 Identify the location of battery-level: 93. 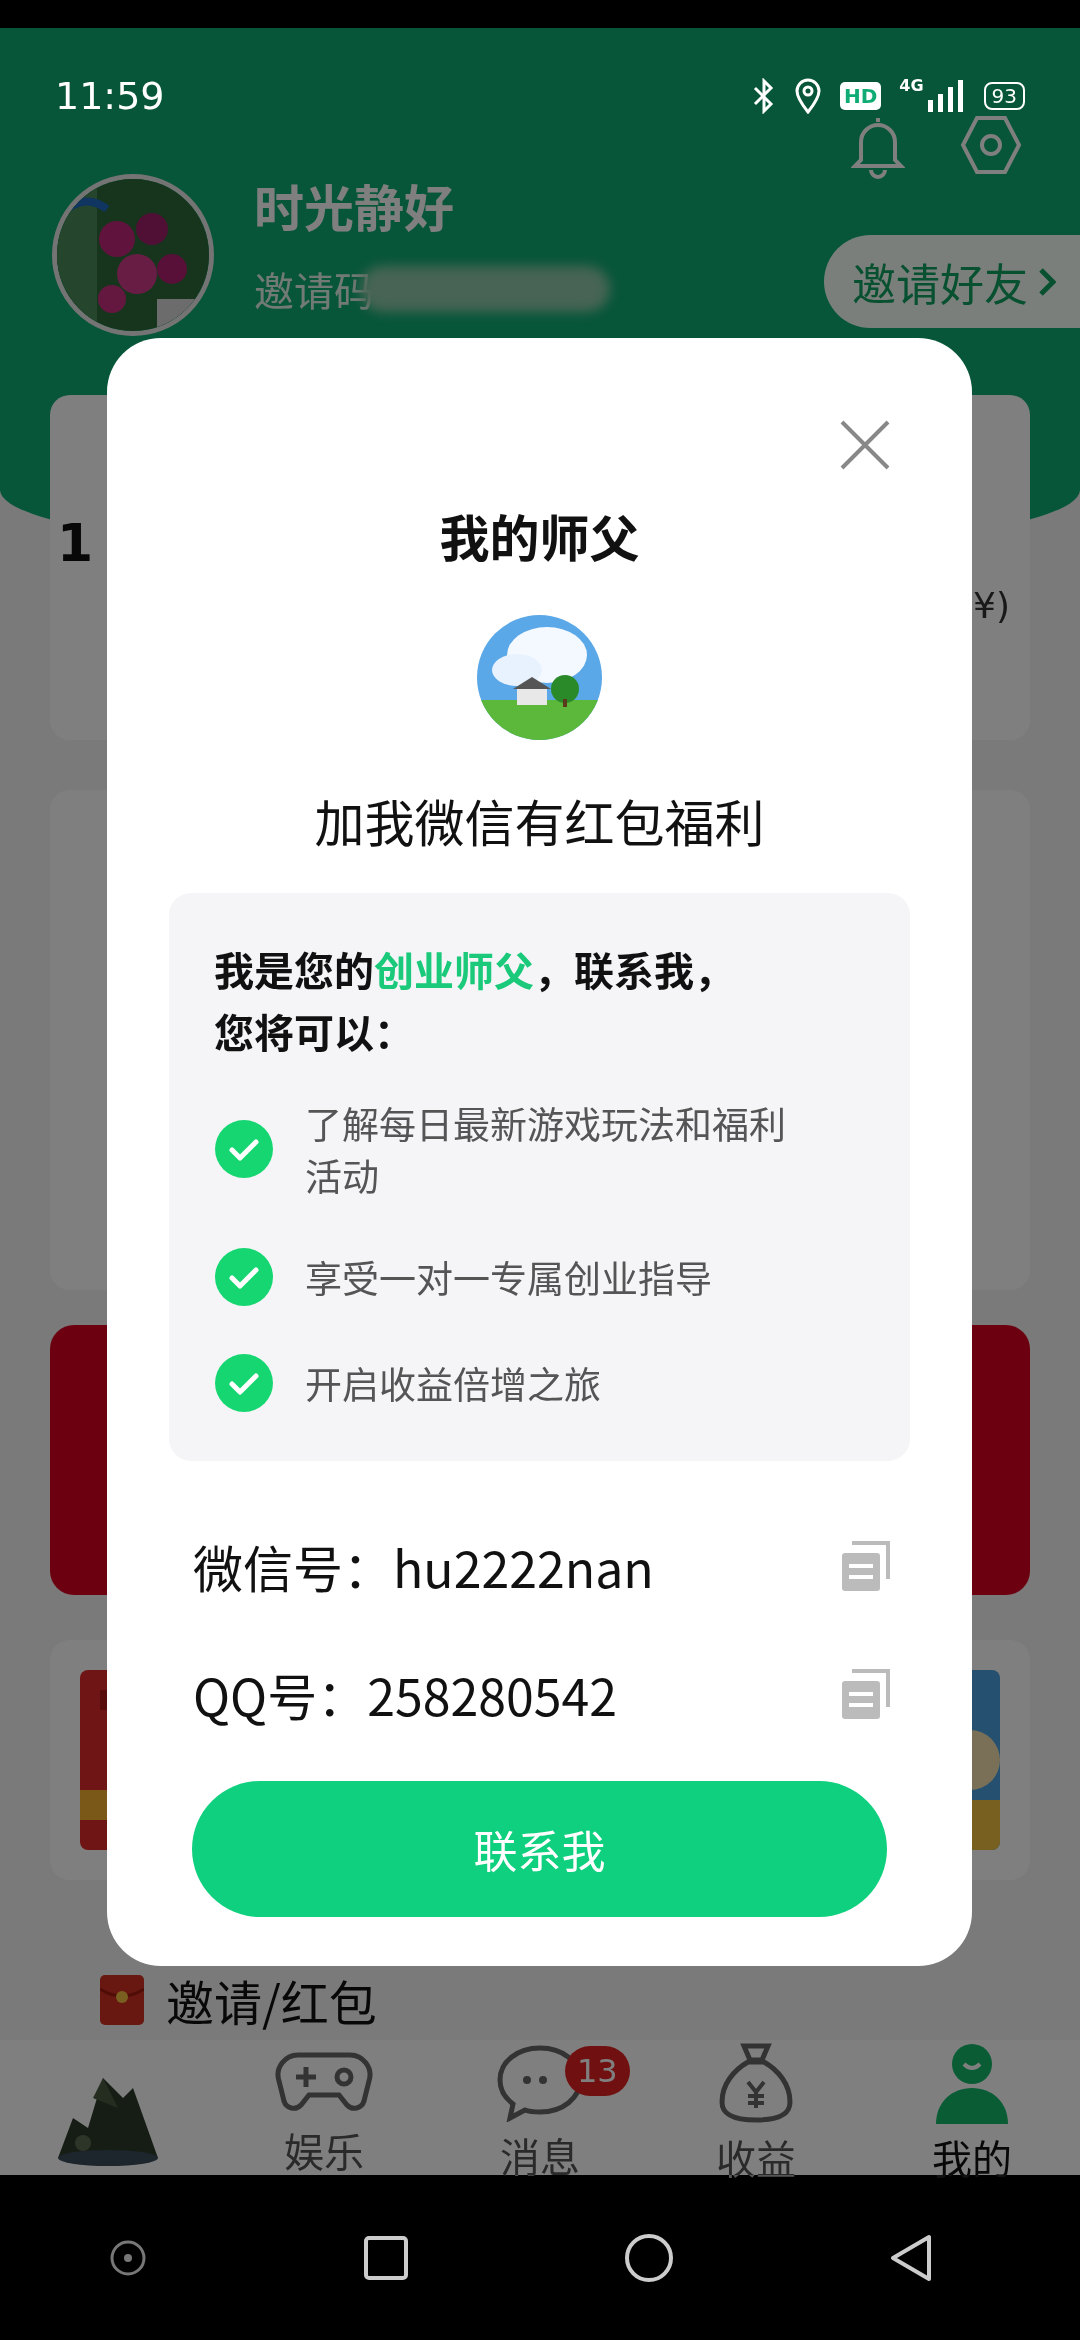
(1004, 96).